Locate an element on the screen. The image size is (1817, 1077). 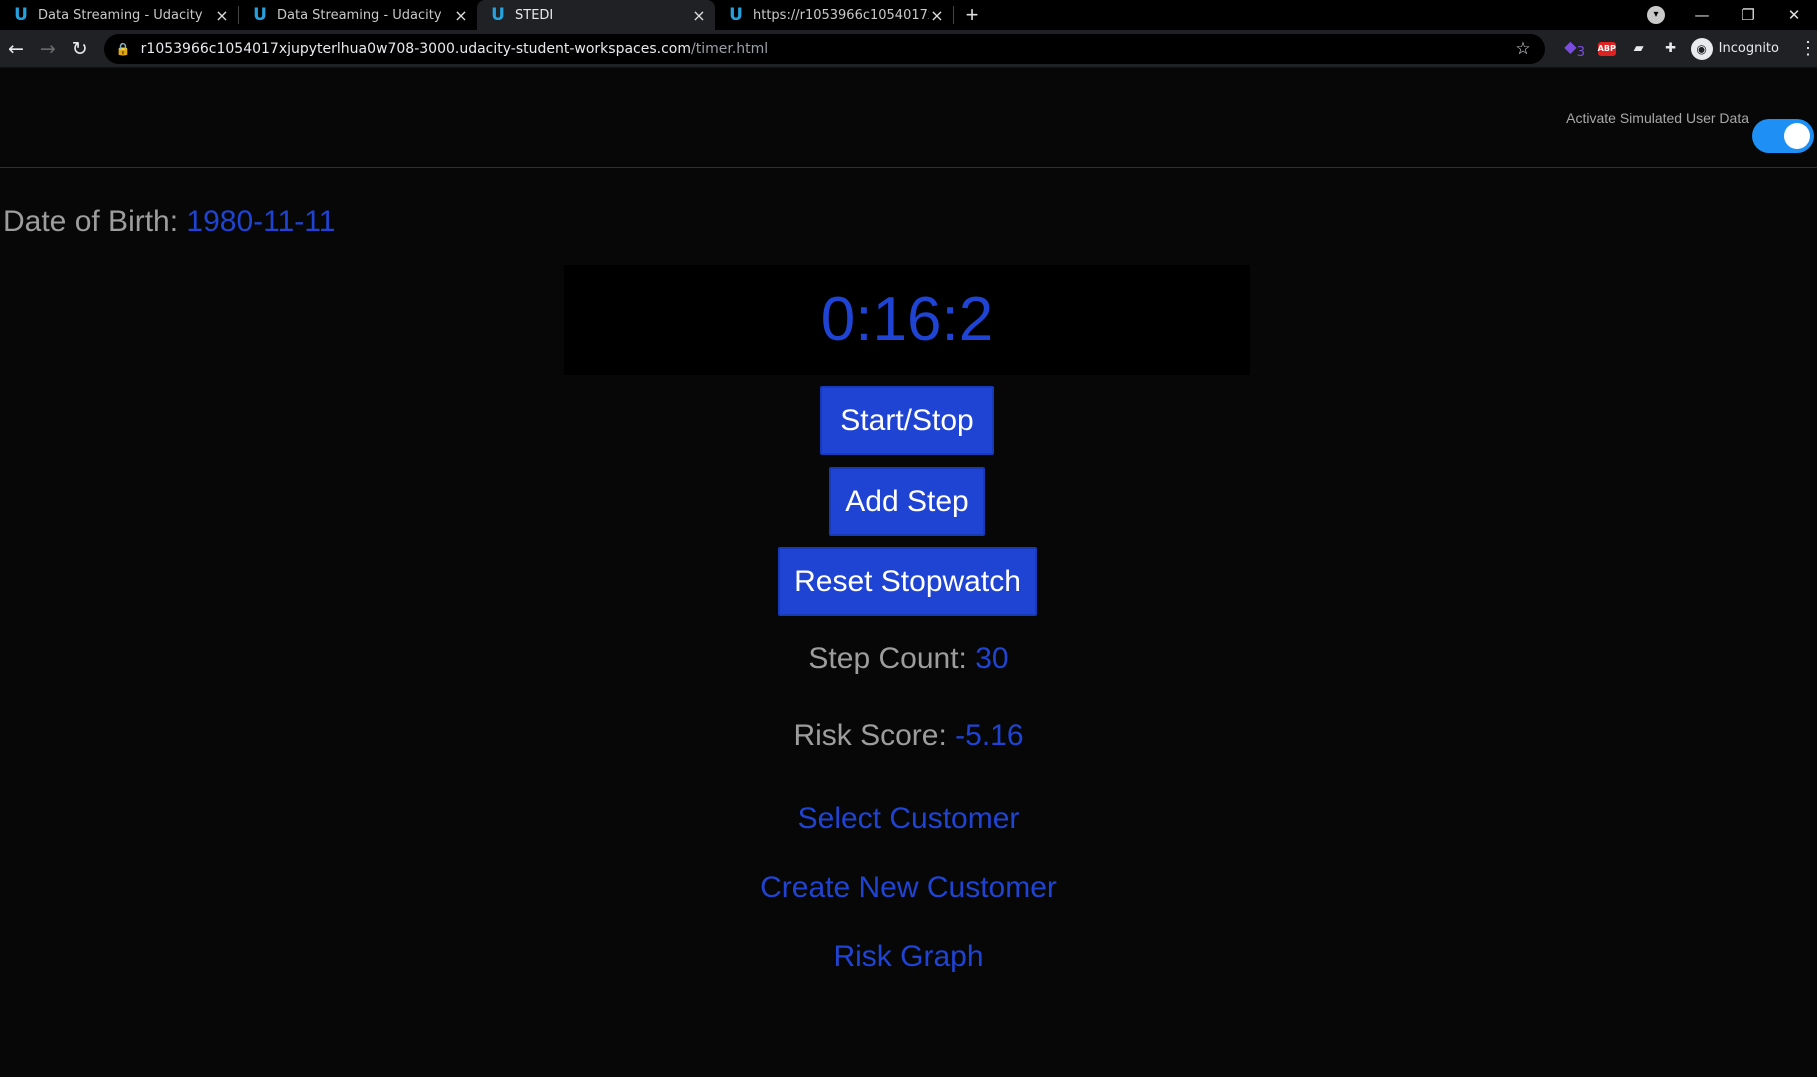
window-controls: ▾ — ❐ ✕ is located at coordinates (1732, 15).